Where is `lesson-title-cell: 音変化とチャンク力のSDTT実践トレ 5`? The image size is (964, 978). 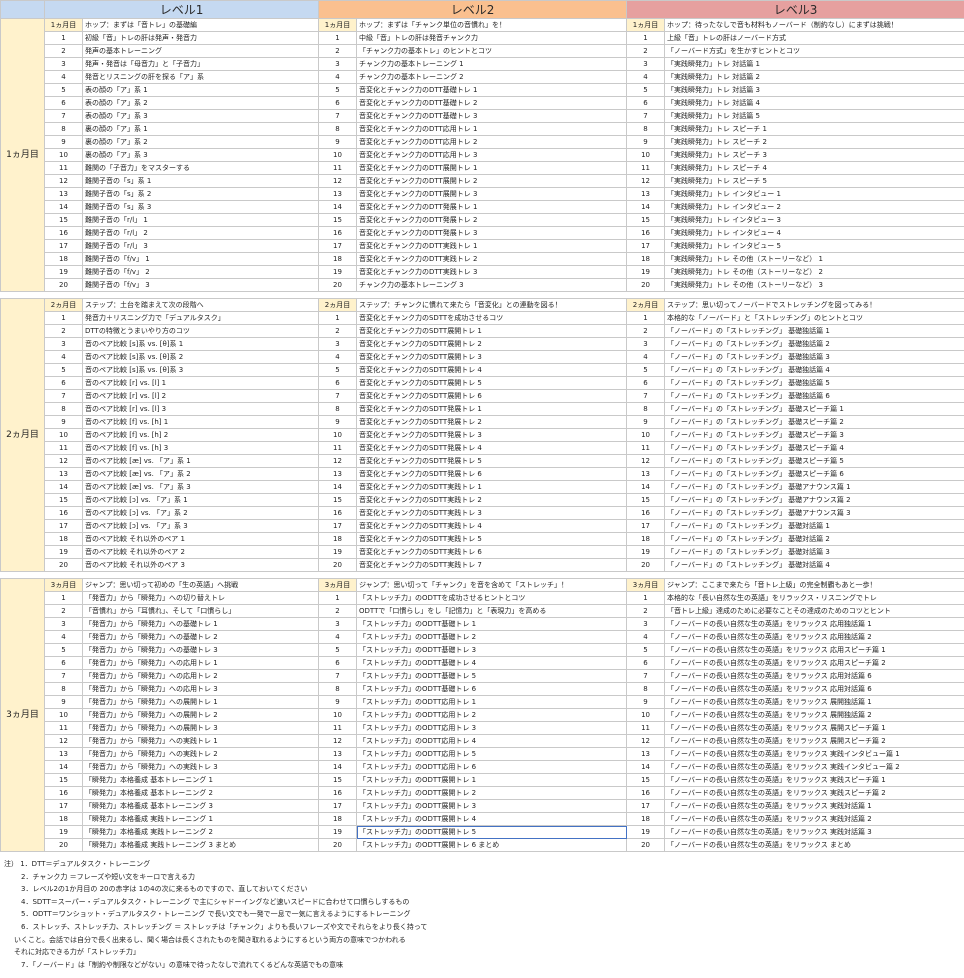
lesson-title-cell: 音変化とチャンク力のSDTT実践トレ 5 is located at coordinates (492, 539).